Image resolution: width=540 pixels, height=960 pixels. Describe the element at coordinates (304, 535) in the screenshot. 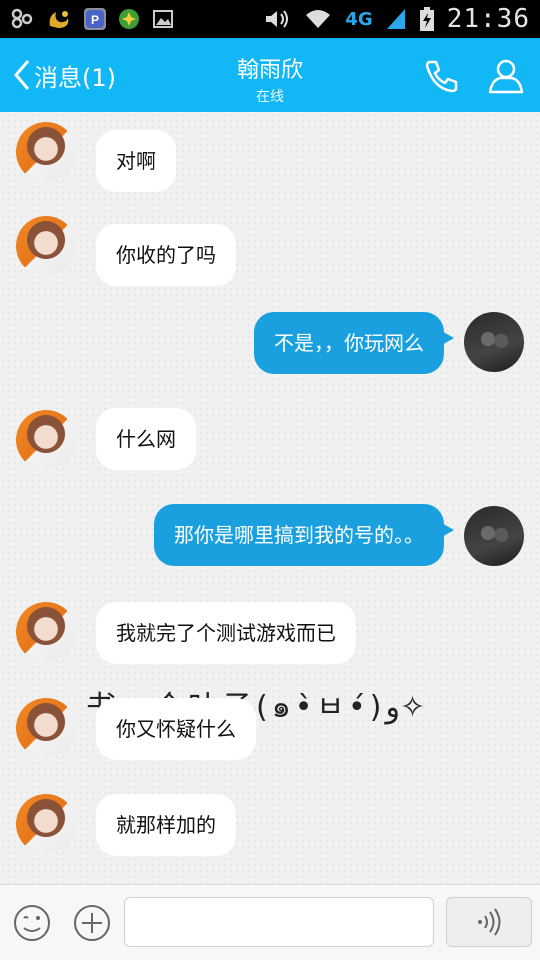

I see `message-bubble-sent: 那你是哪里搞到我的号的。。` at that location.